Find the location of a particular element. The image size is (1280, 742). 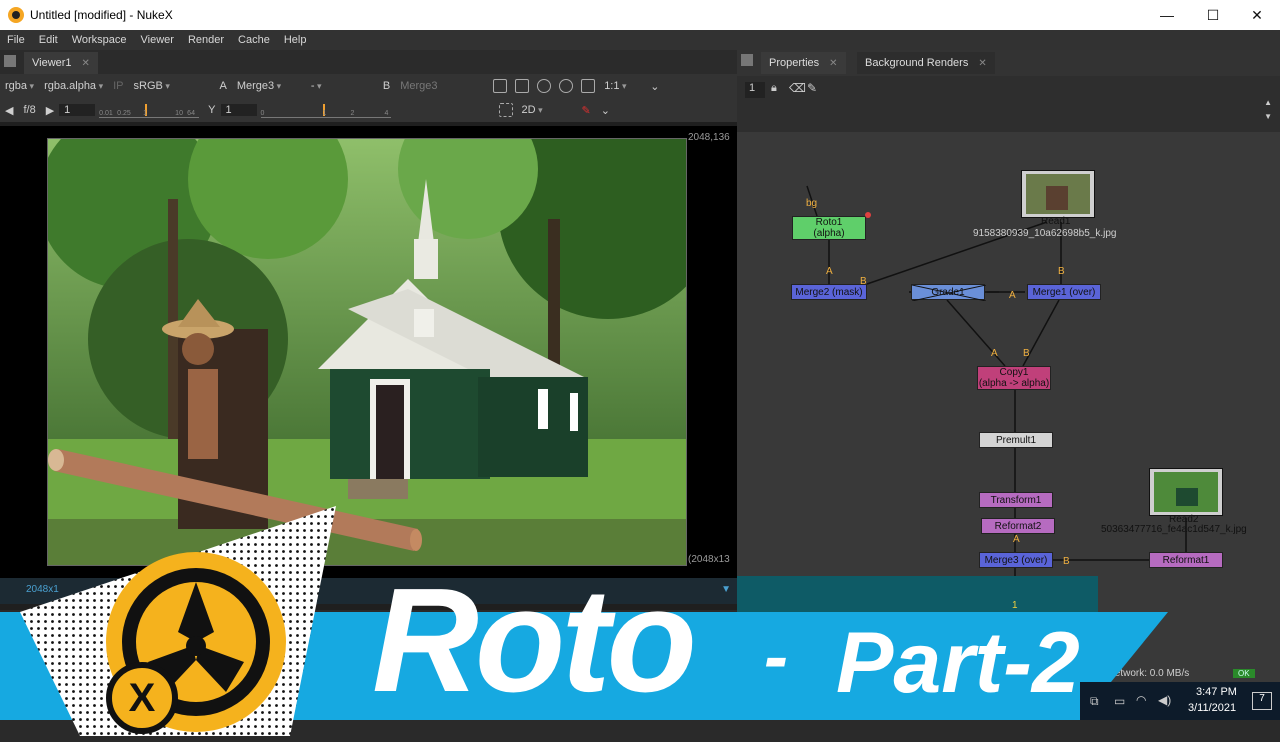

expand-icon: ▼ is located at coordinates (726, 589).